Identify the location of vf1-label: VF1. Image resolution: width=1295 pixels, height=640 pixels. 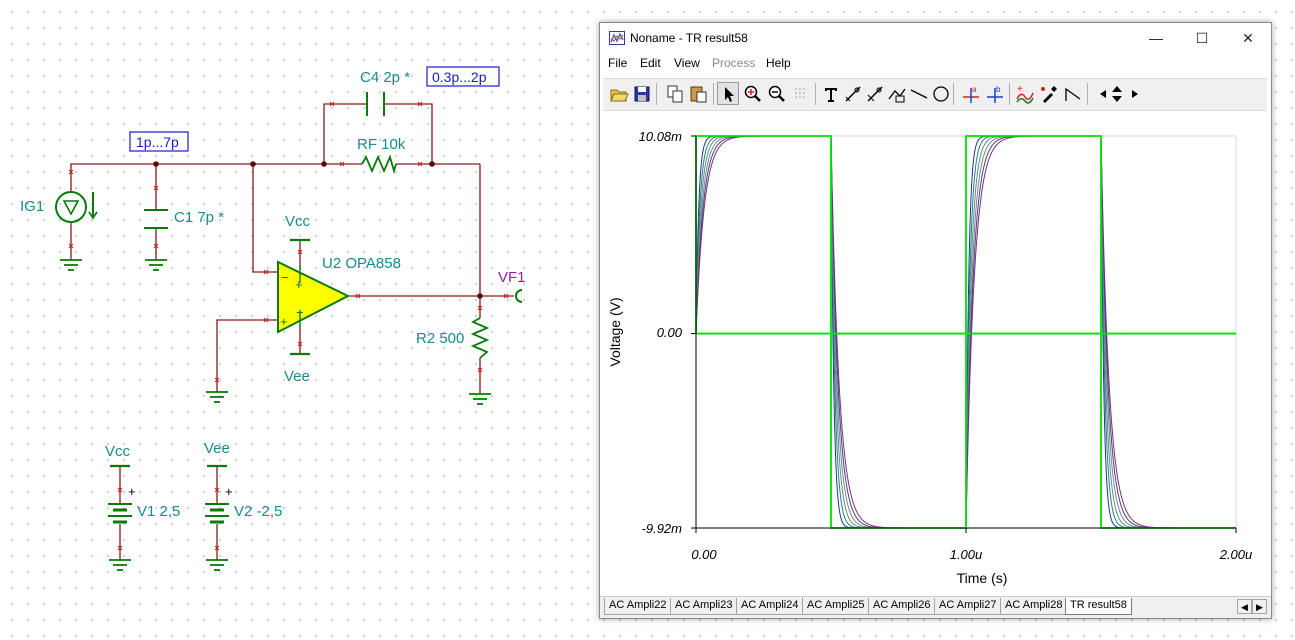
(512, 277).